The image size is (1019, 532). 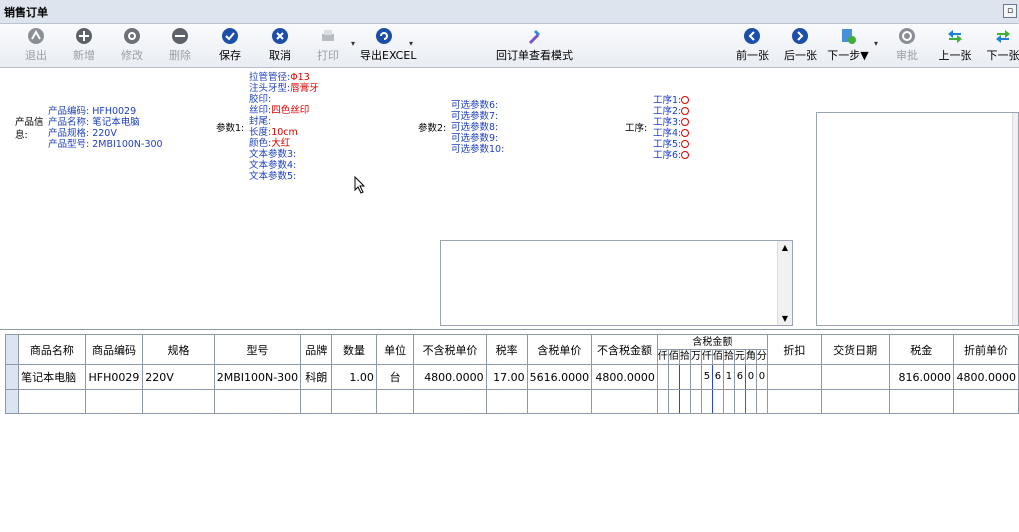 I want to click on restore-icon: ▫, so click(x=1010, y=11).